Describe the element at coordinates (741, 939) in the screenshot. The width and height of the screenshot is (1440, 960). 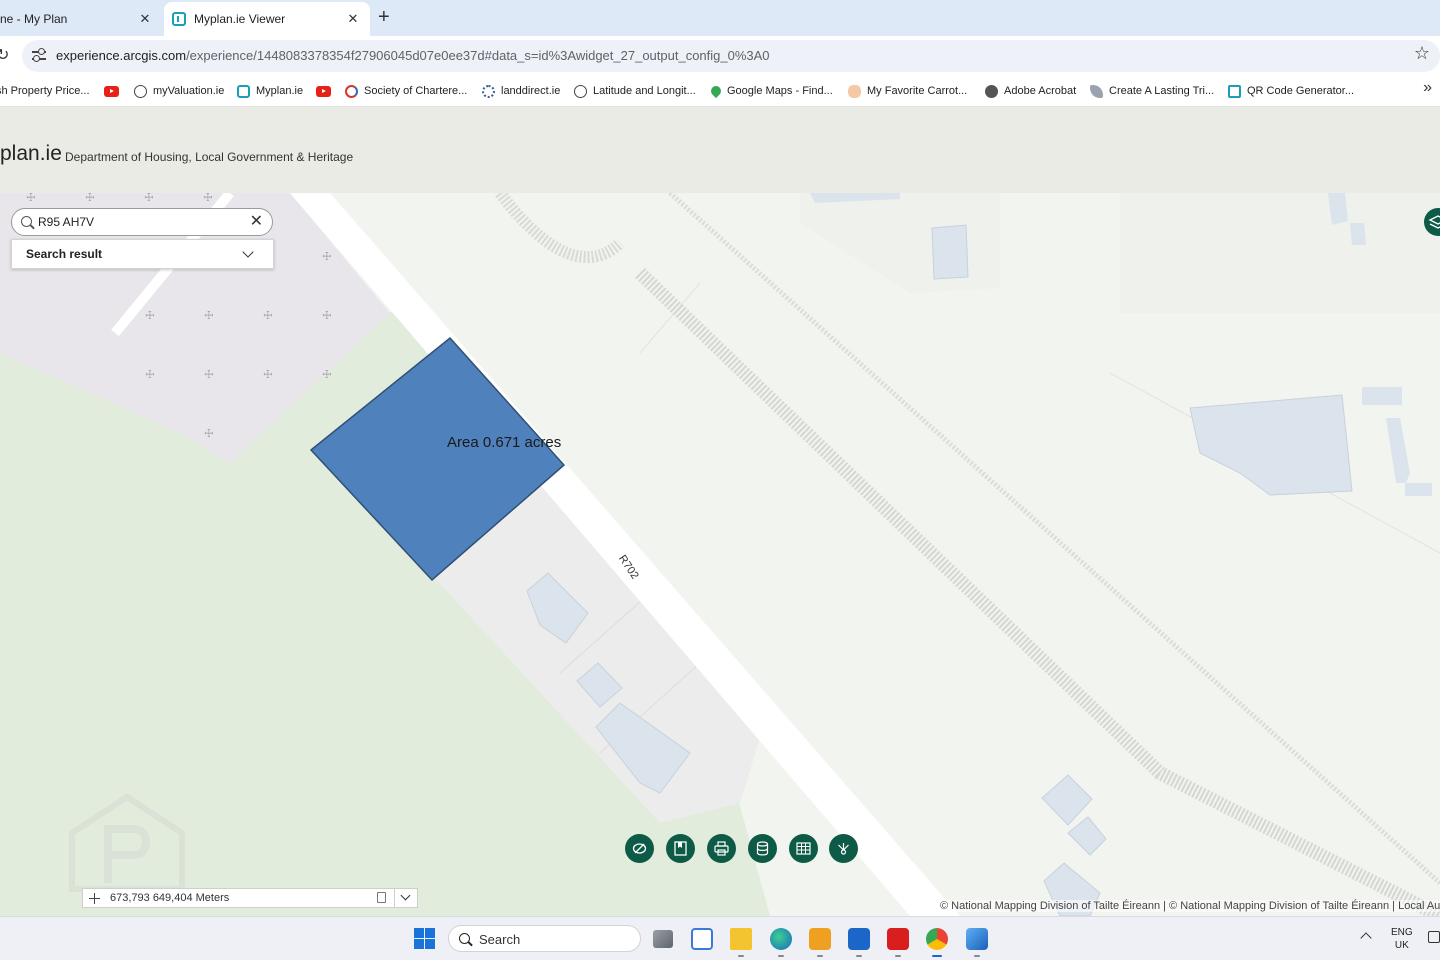
I see `file-explorer-icon` at that location.